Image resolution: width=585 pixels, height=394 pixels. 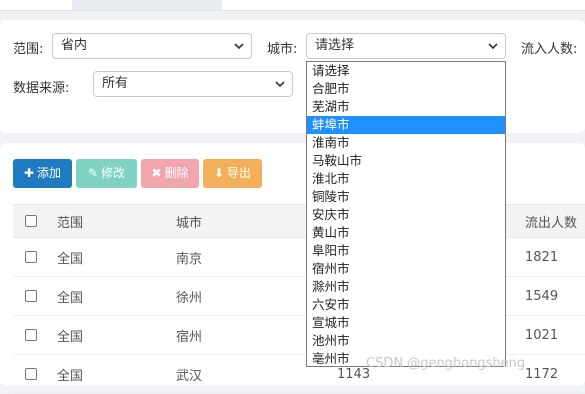 I want to click on city-option: 六安市, so click(x=406, y=305).